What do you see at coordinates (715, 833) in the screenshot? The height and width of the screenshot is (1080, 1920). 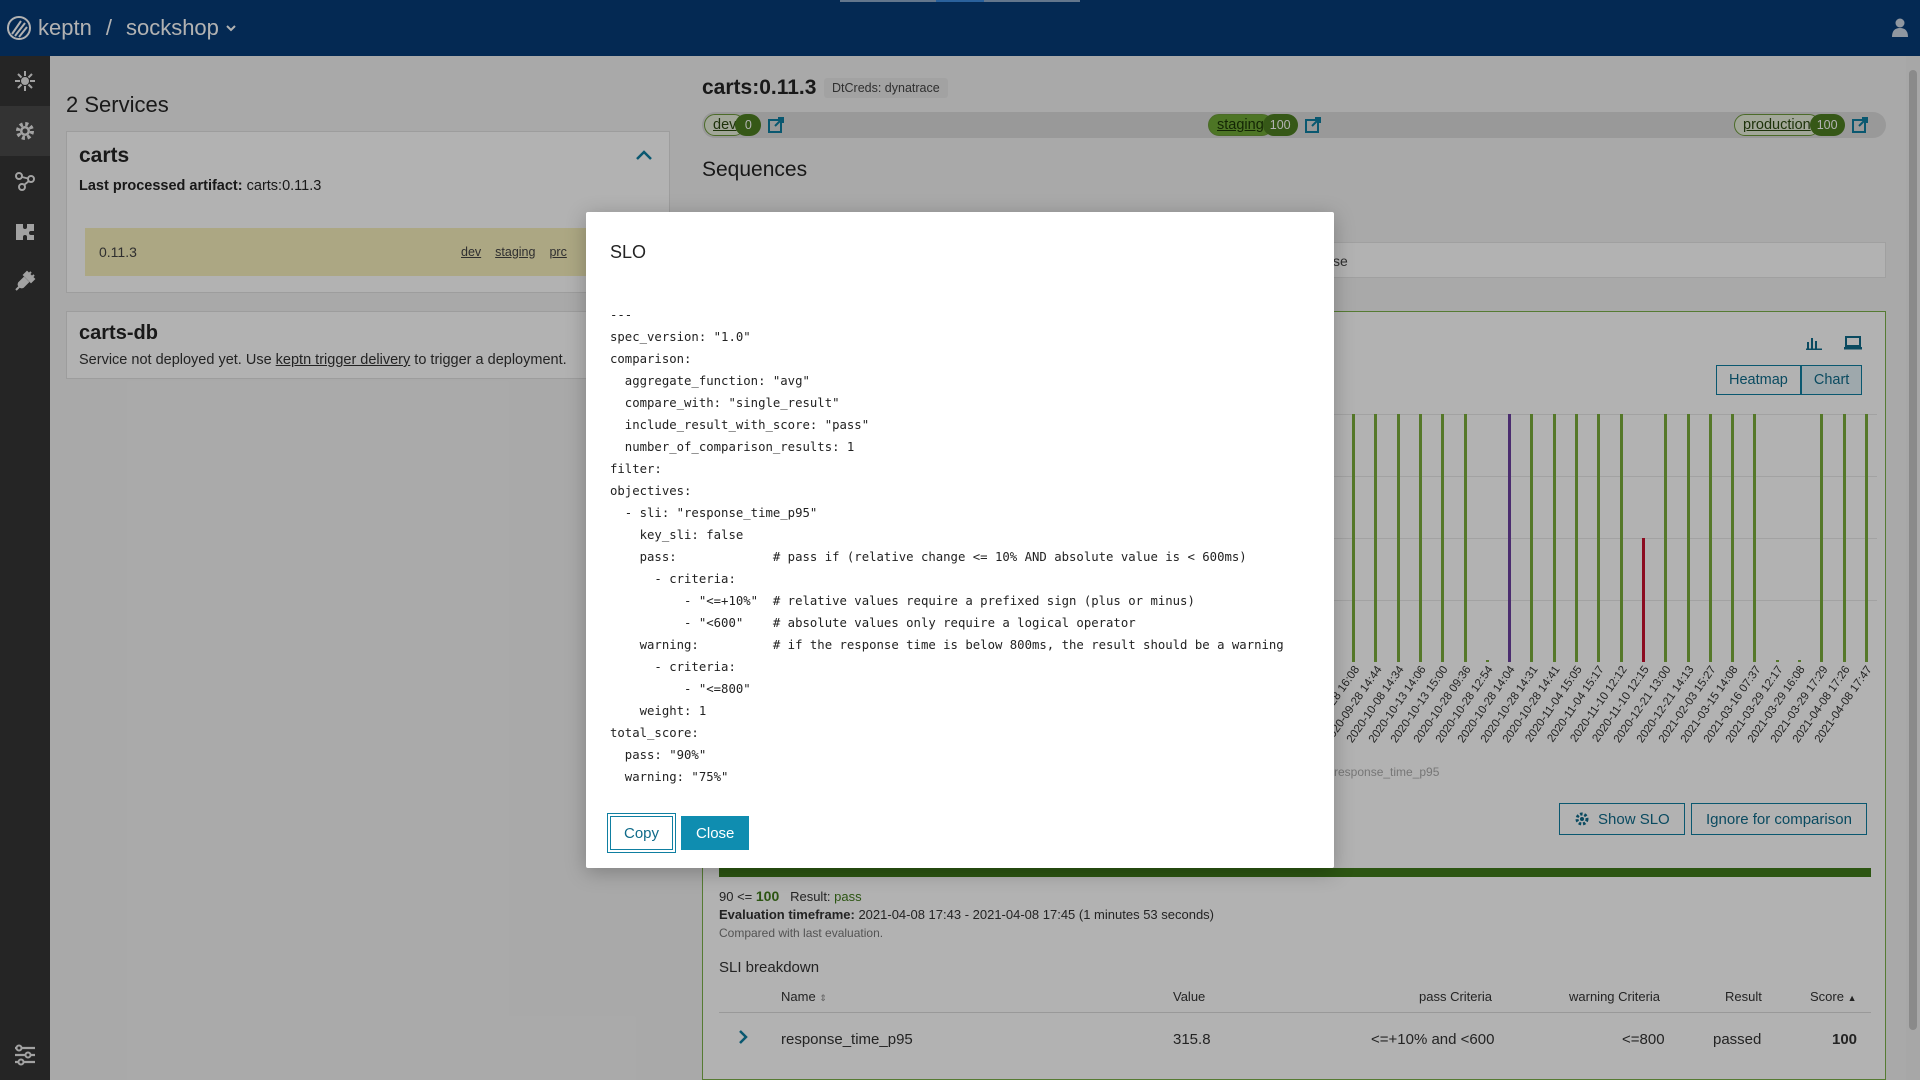 I see `close-button: Close` at bounding box center [715, 833].